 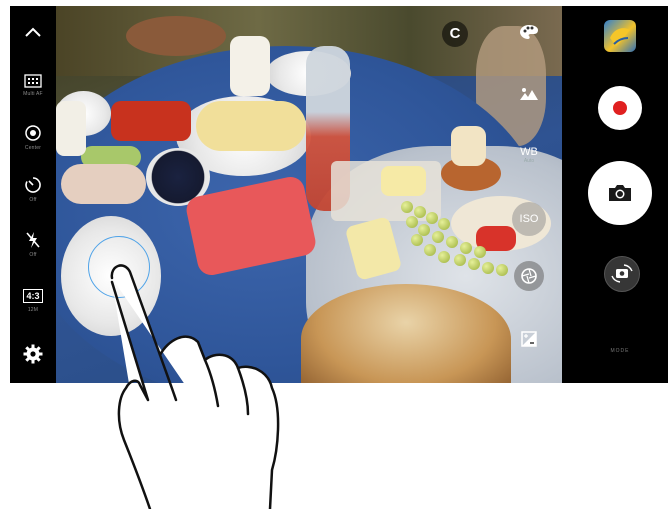 I want to click on metering-icon, so click(x=33, y=133).